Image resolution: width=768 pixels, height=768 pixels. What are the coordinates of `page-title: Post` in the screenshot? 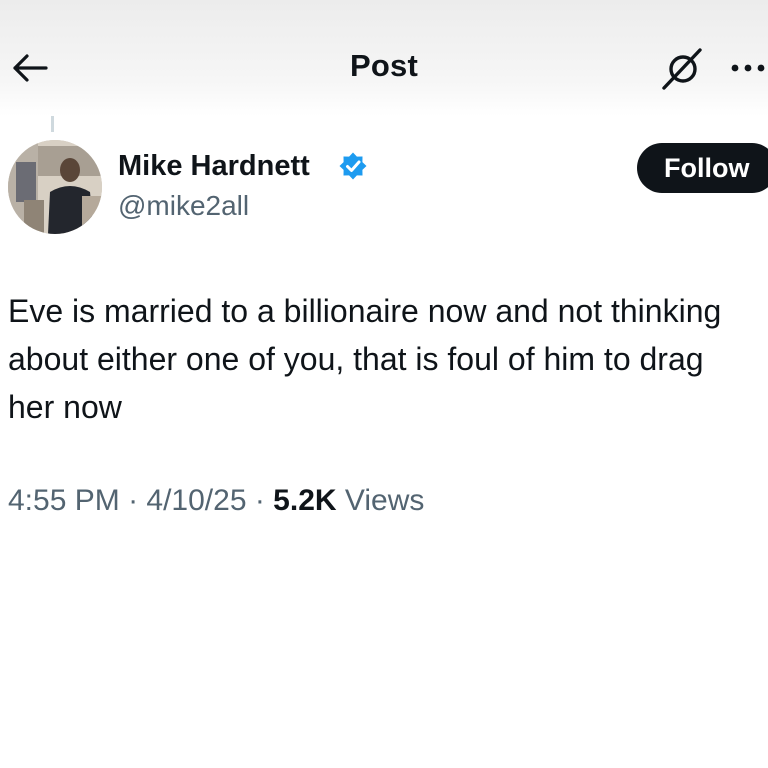 It's located at (384, 65).